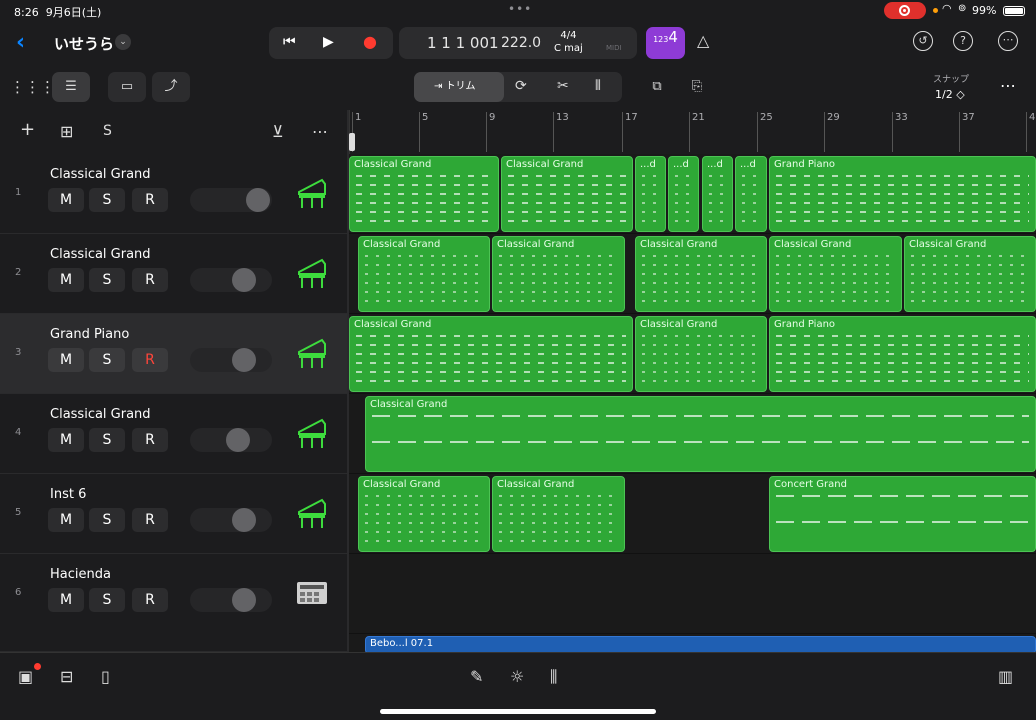  I want to click on grand-piano-icon, so click(312, 273).